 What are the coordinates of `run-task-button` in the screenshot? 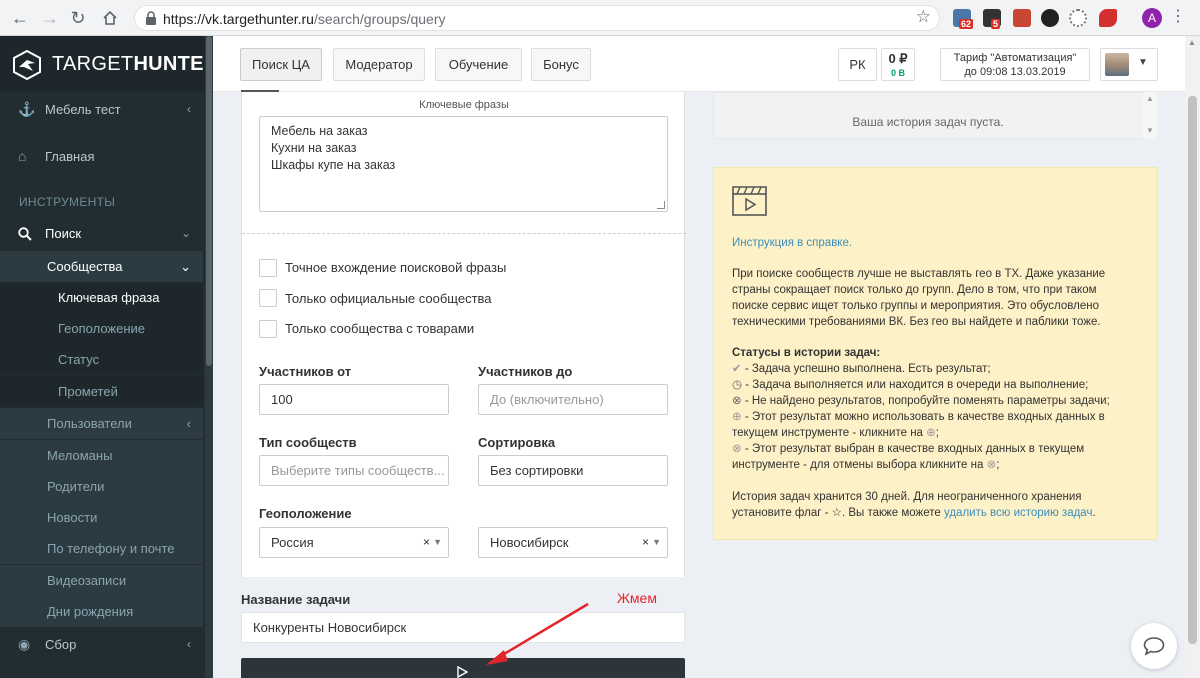 It's located at (463, 668).